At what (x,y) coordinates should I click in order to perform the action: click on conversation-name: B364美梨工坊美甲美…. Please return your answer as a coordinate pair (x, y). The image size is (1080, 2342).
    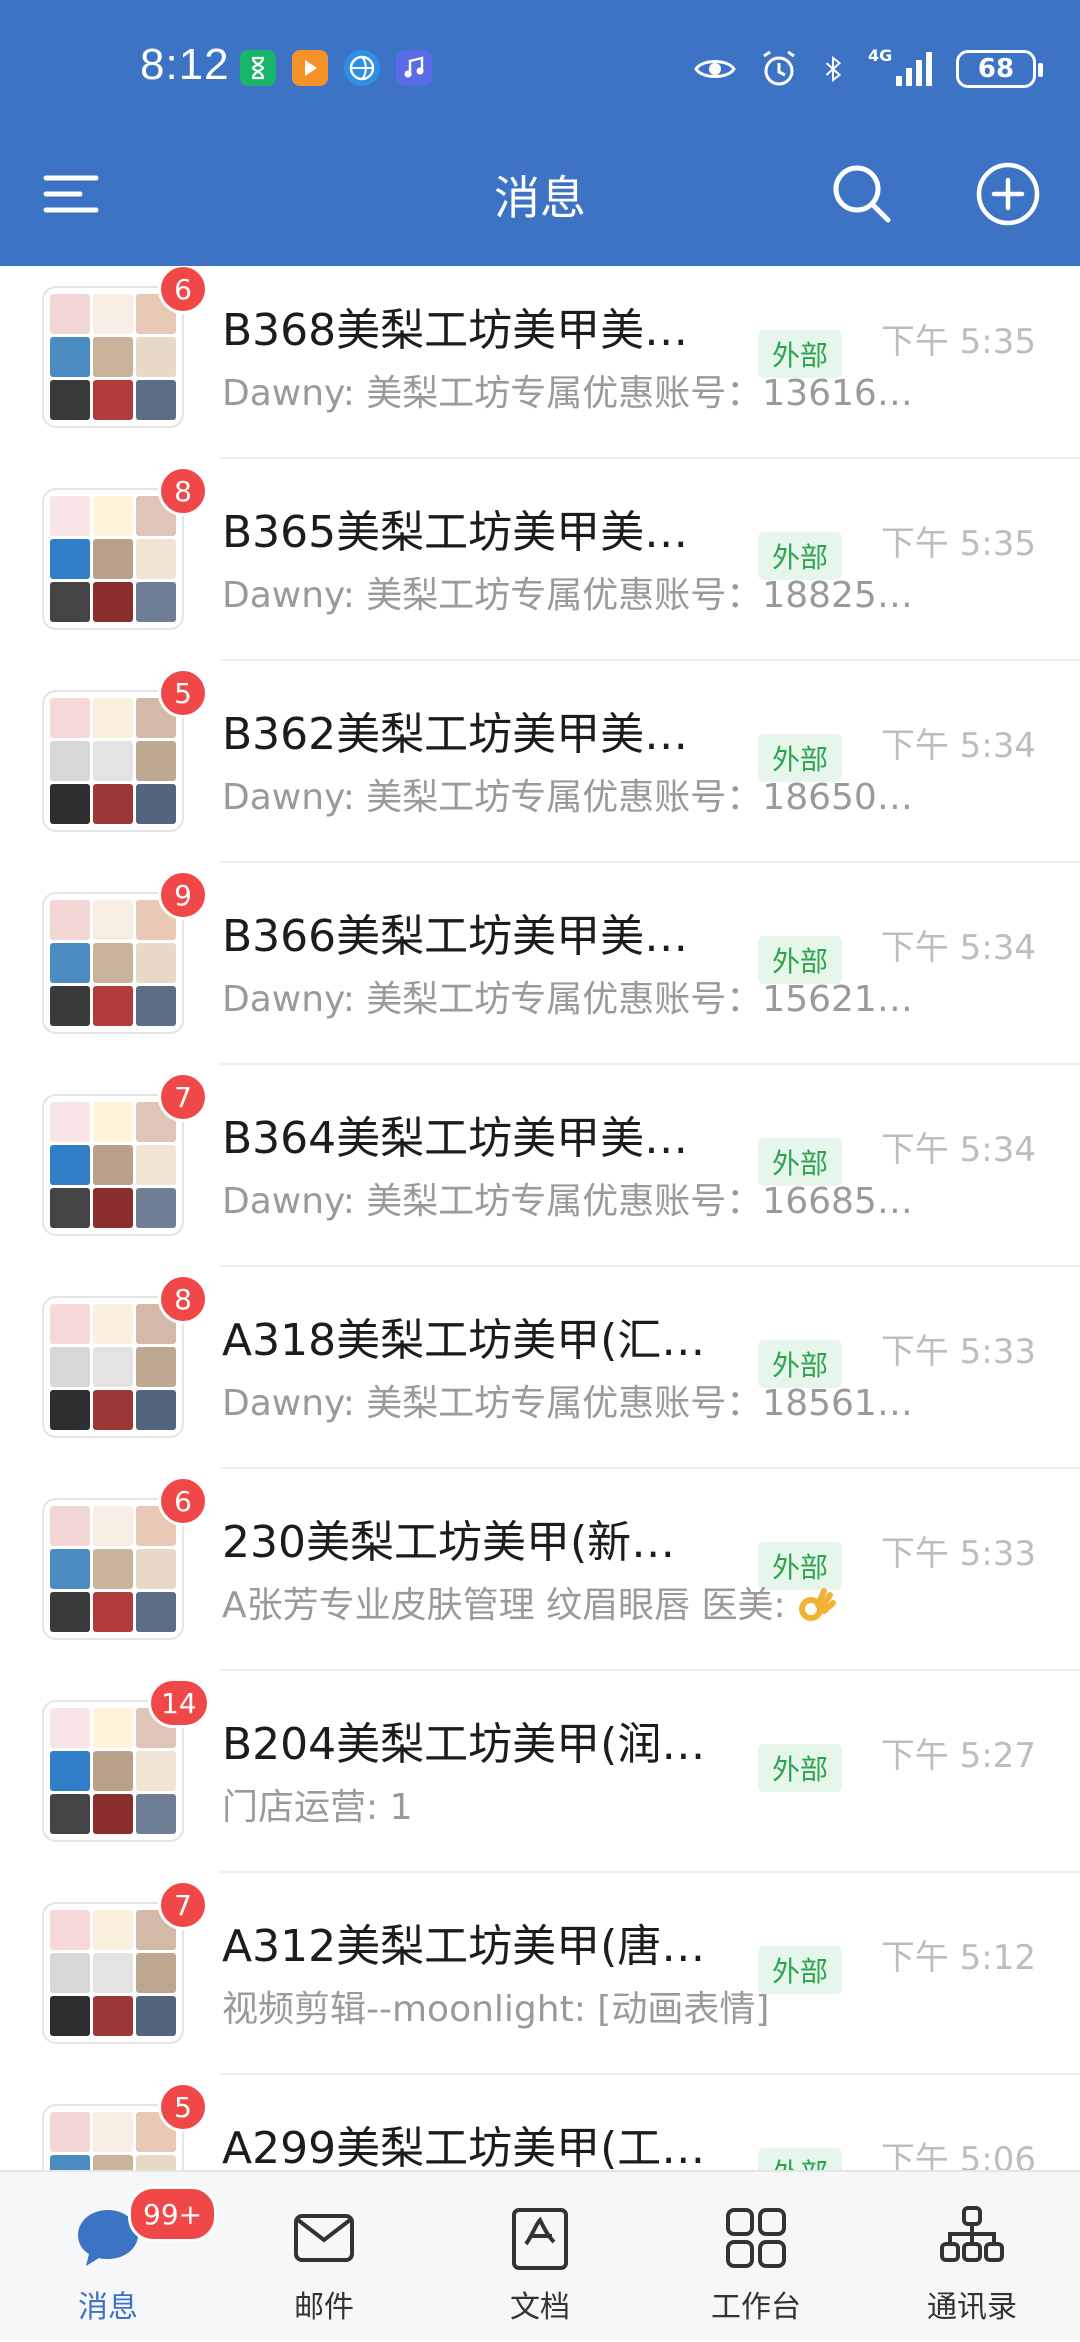
    Looking at the image, I should click on (455, 1138).